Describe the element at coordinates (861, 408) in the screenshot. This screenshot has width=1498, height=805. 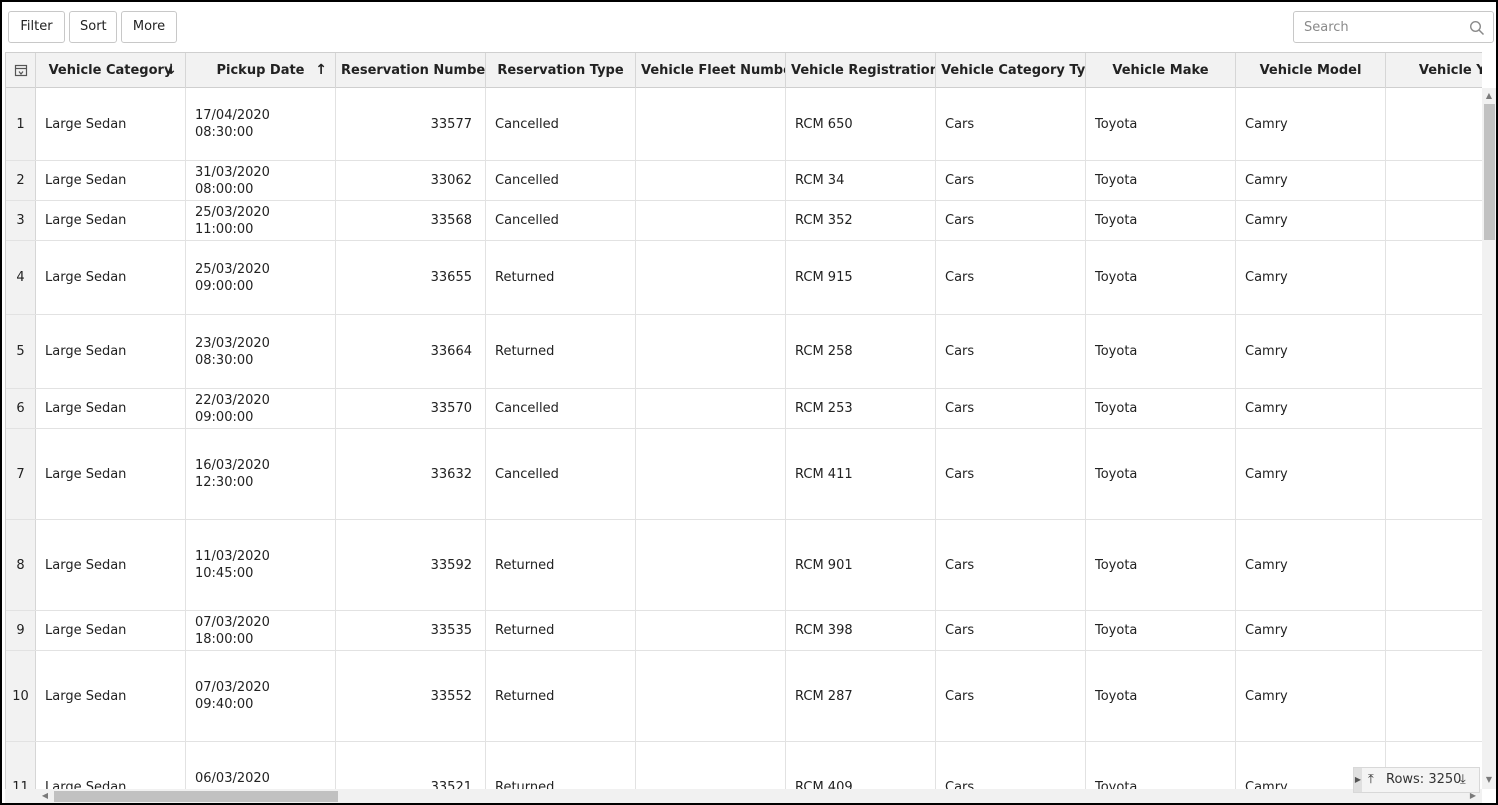
I see `registration-cell: RCM 253` at that location.